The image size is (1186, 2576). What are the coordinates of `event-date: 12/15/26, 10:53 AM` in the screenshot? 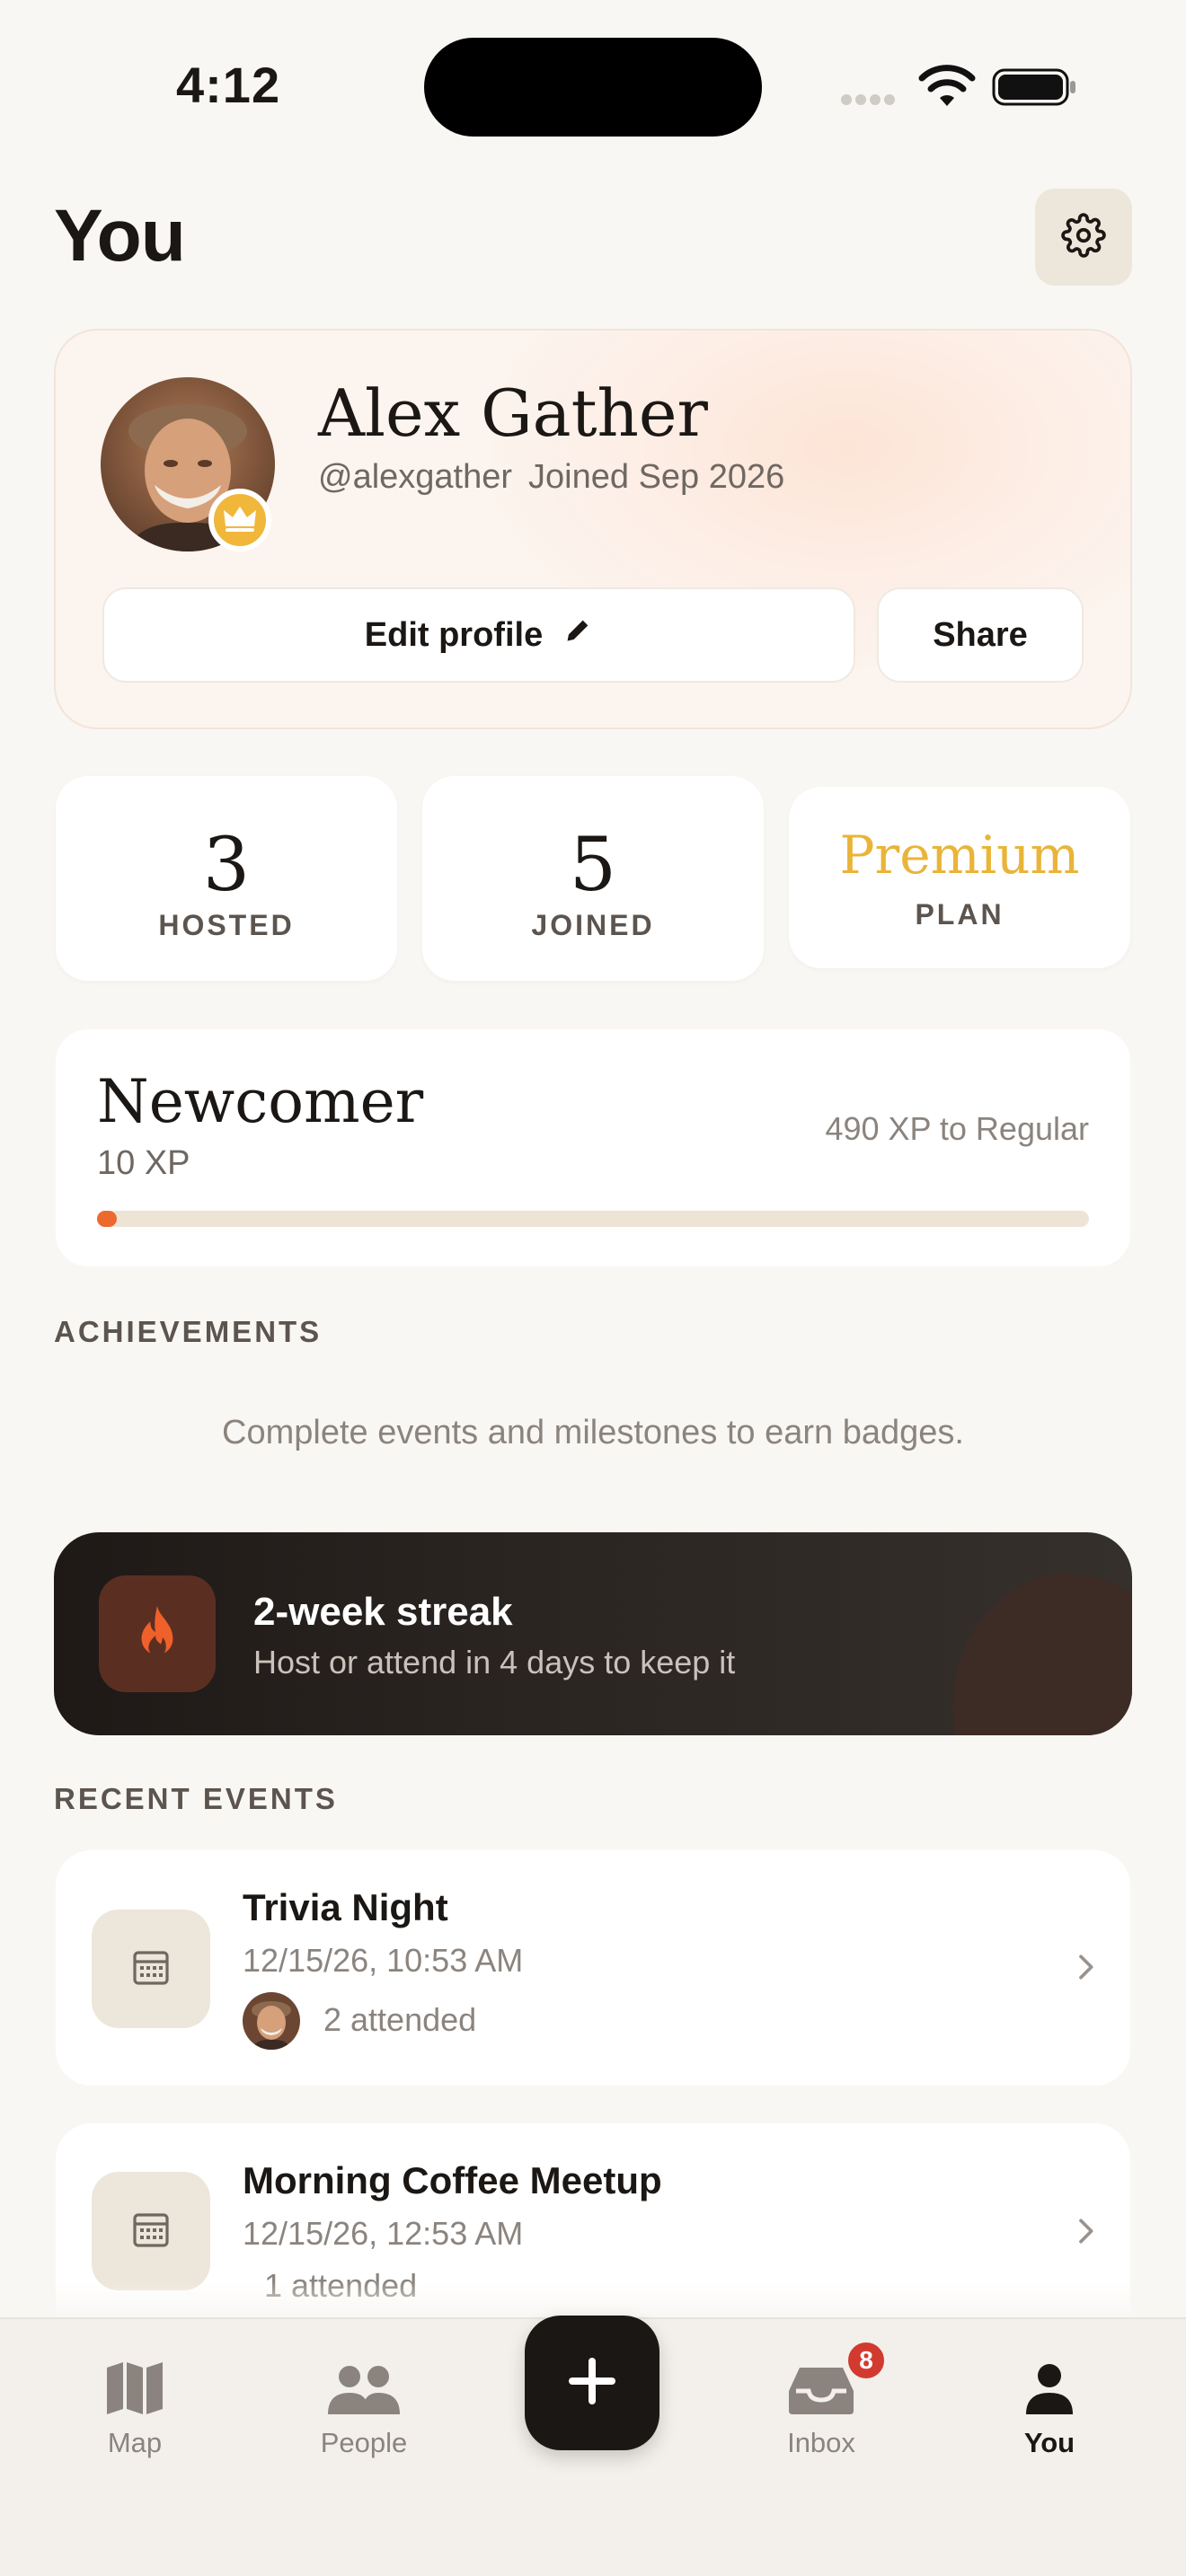 It's located at (383, 1960).